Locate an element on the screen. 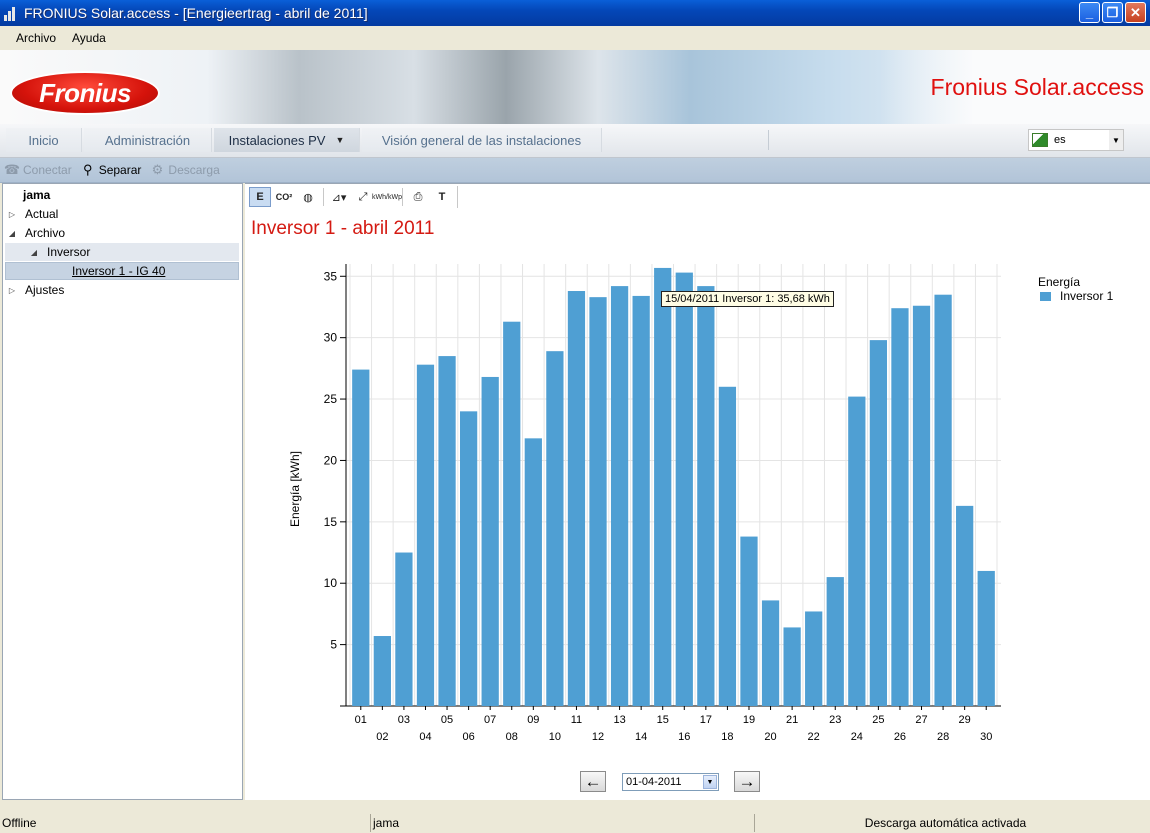 The height and width of the screenshot is (833, 1150). tree-item-archivo: ◢ Archivo is located at coordinates (36, 233).